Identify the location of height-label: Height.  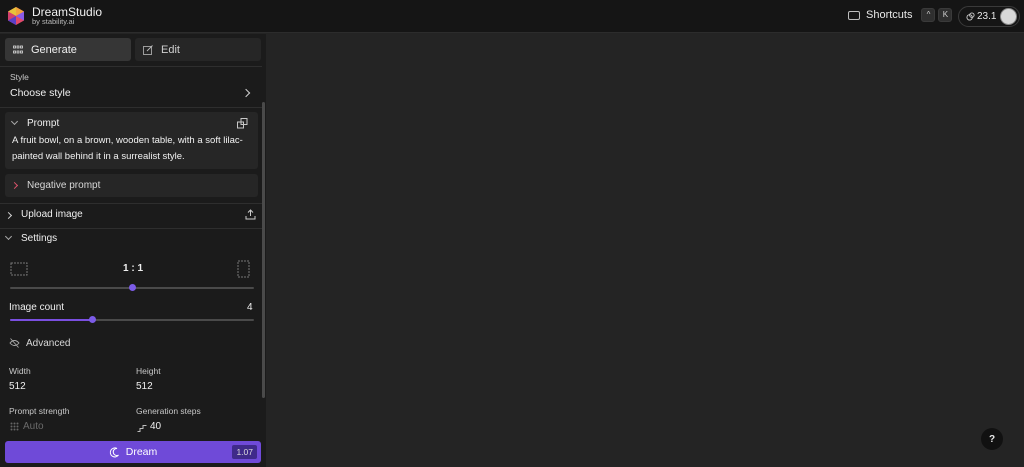
(148, 371).